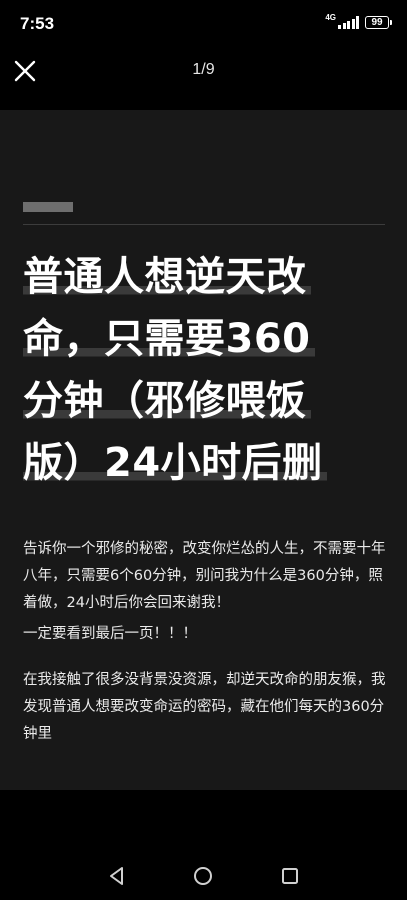  I want to click on headline-line: 命，只需要360, so click(208, 339).